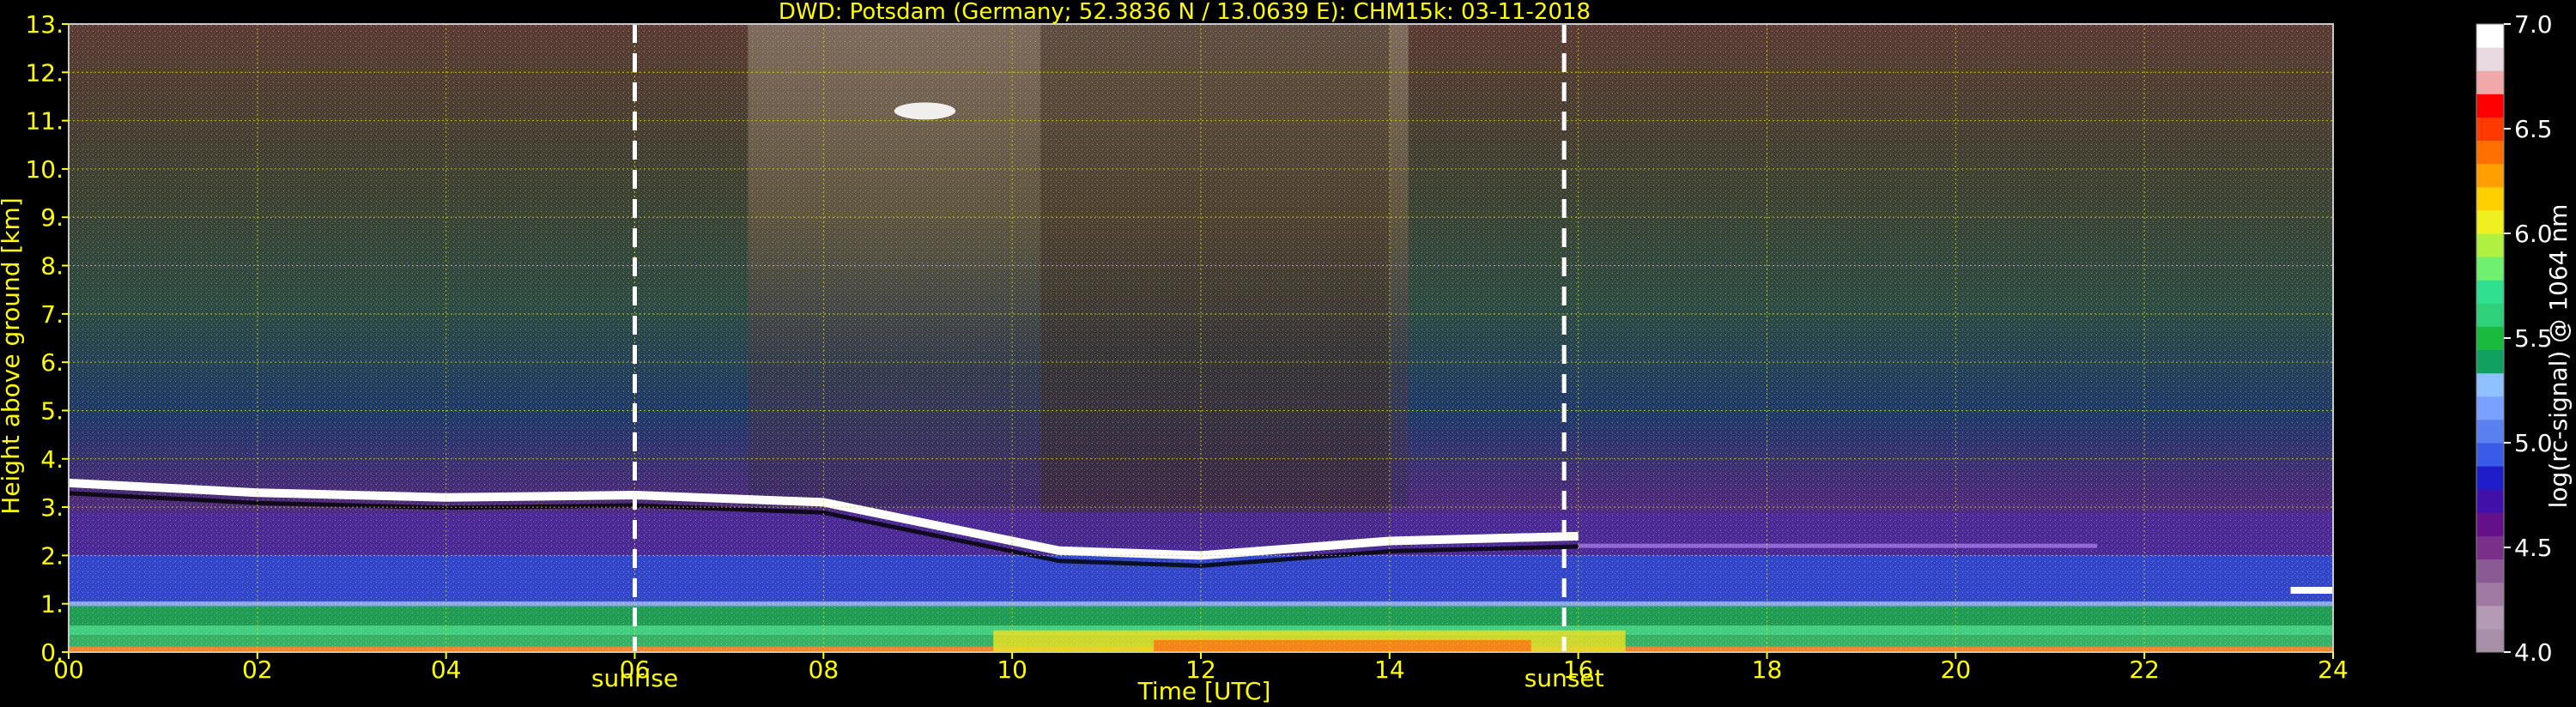 This screenshot has height=707, width=2576. I want to click on x-axis-label: Time [UTC], so click(1204, 691).